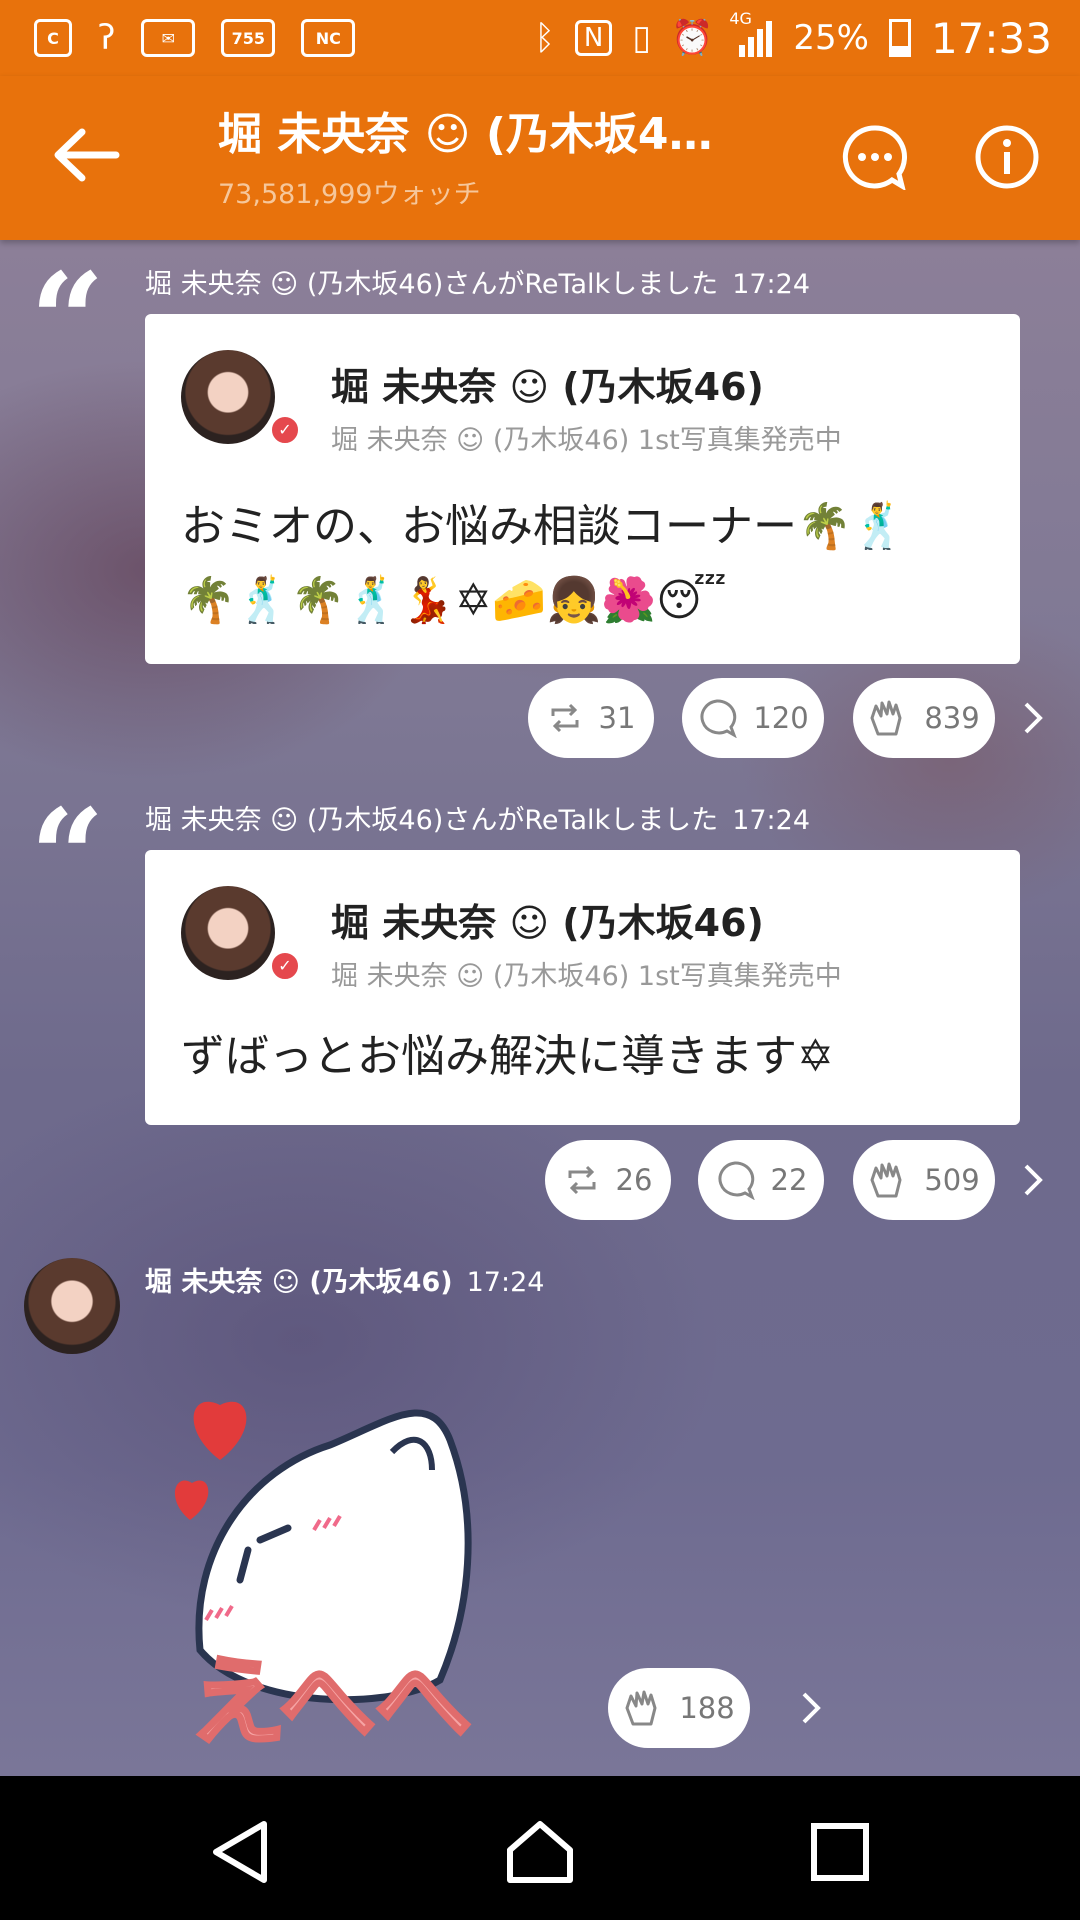 The width and height of the screenshot is (1080, 1920). Describe the element at coordinates (617, 718) in the screenshot. I see `retalk-count: 31` at that location.